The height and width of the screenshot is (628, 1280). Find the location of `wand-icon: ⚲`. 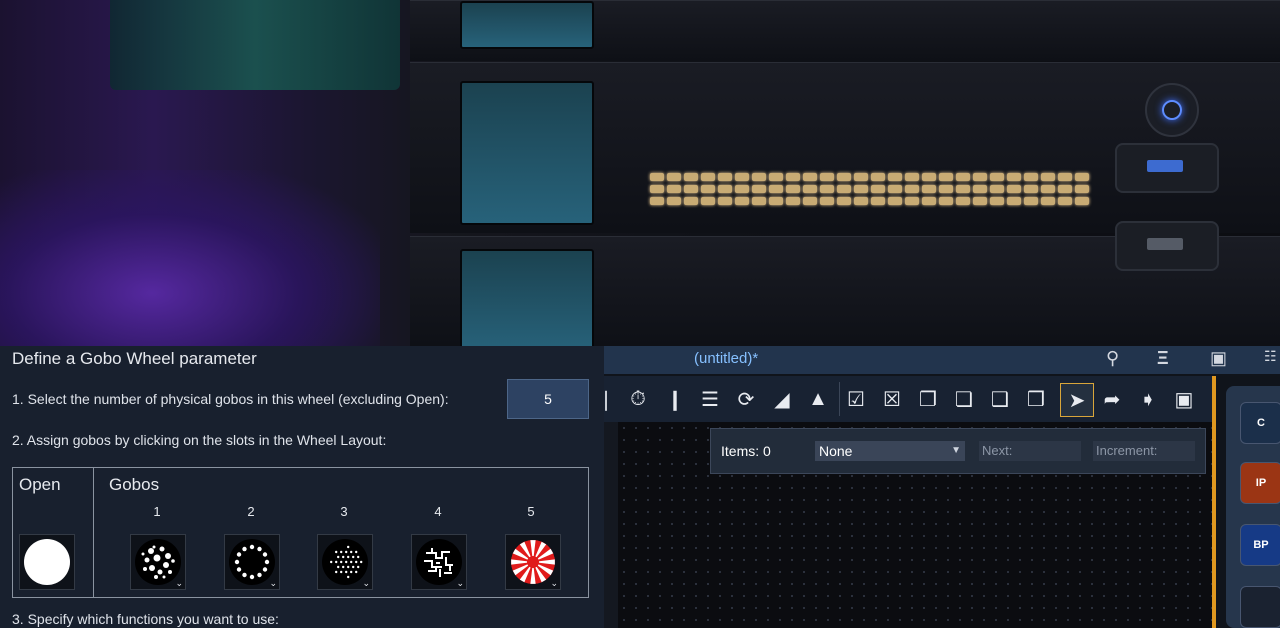

wand-icon: ⚲ is located at coordinates (1112, 358).